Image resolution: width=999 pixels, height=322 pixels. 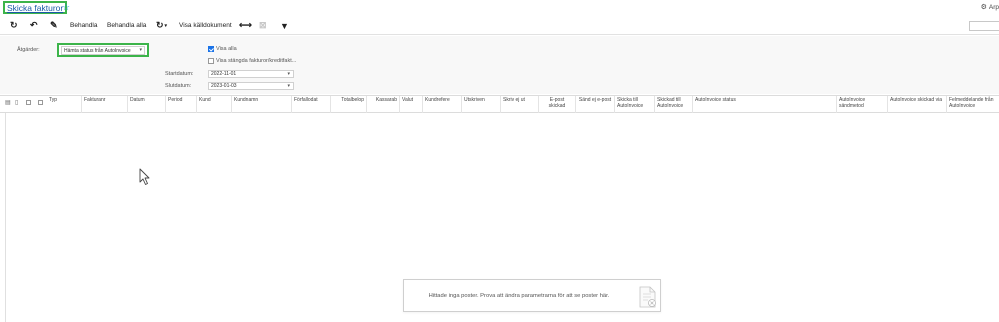 I want to click on atgarder-value: Hämta status från AutoInvoice, so click(x=97, y=50).